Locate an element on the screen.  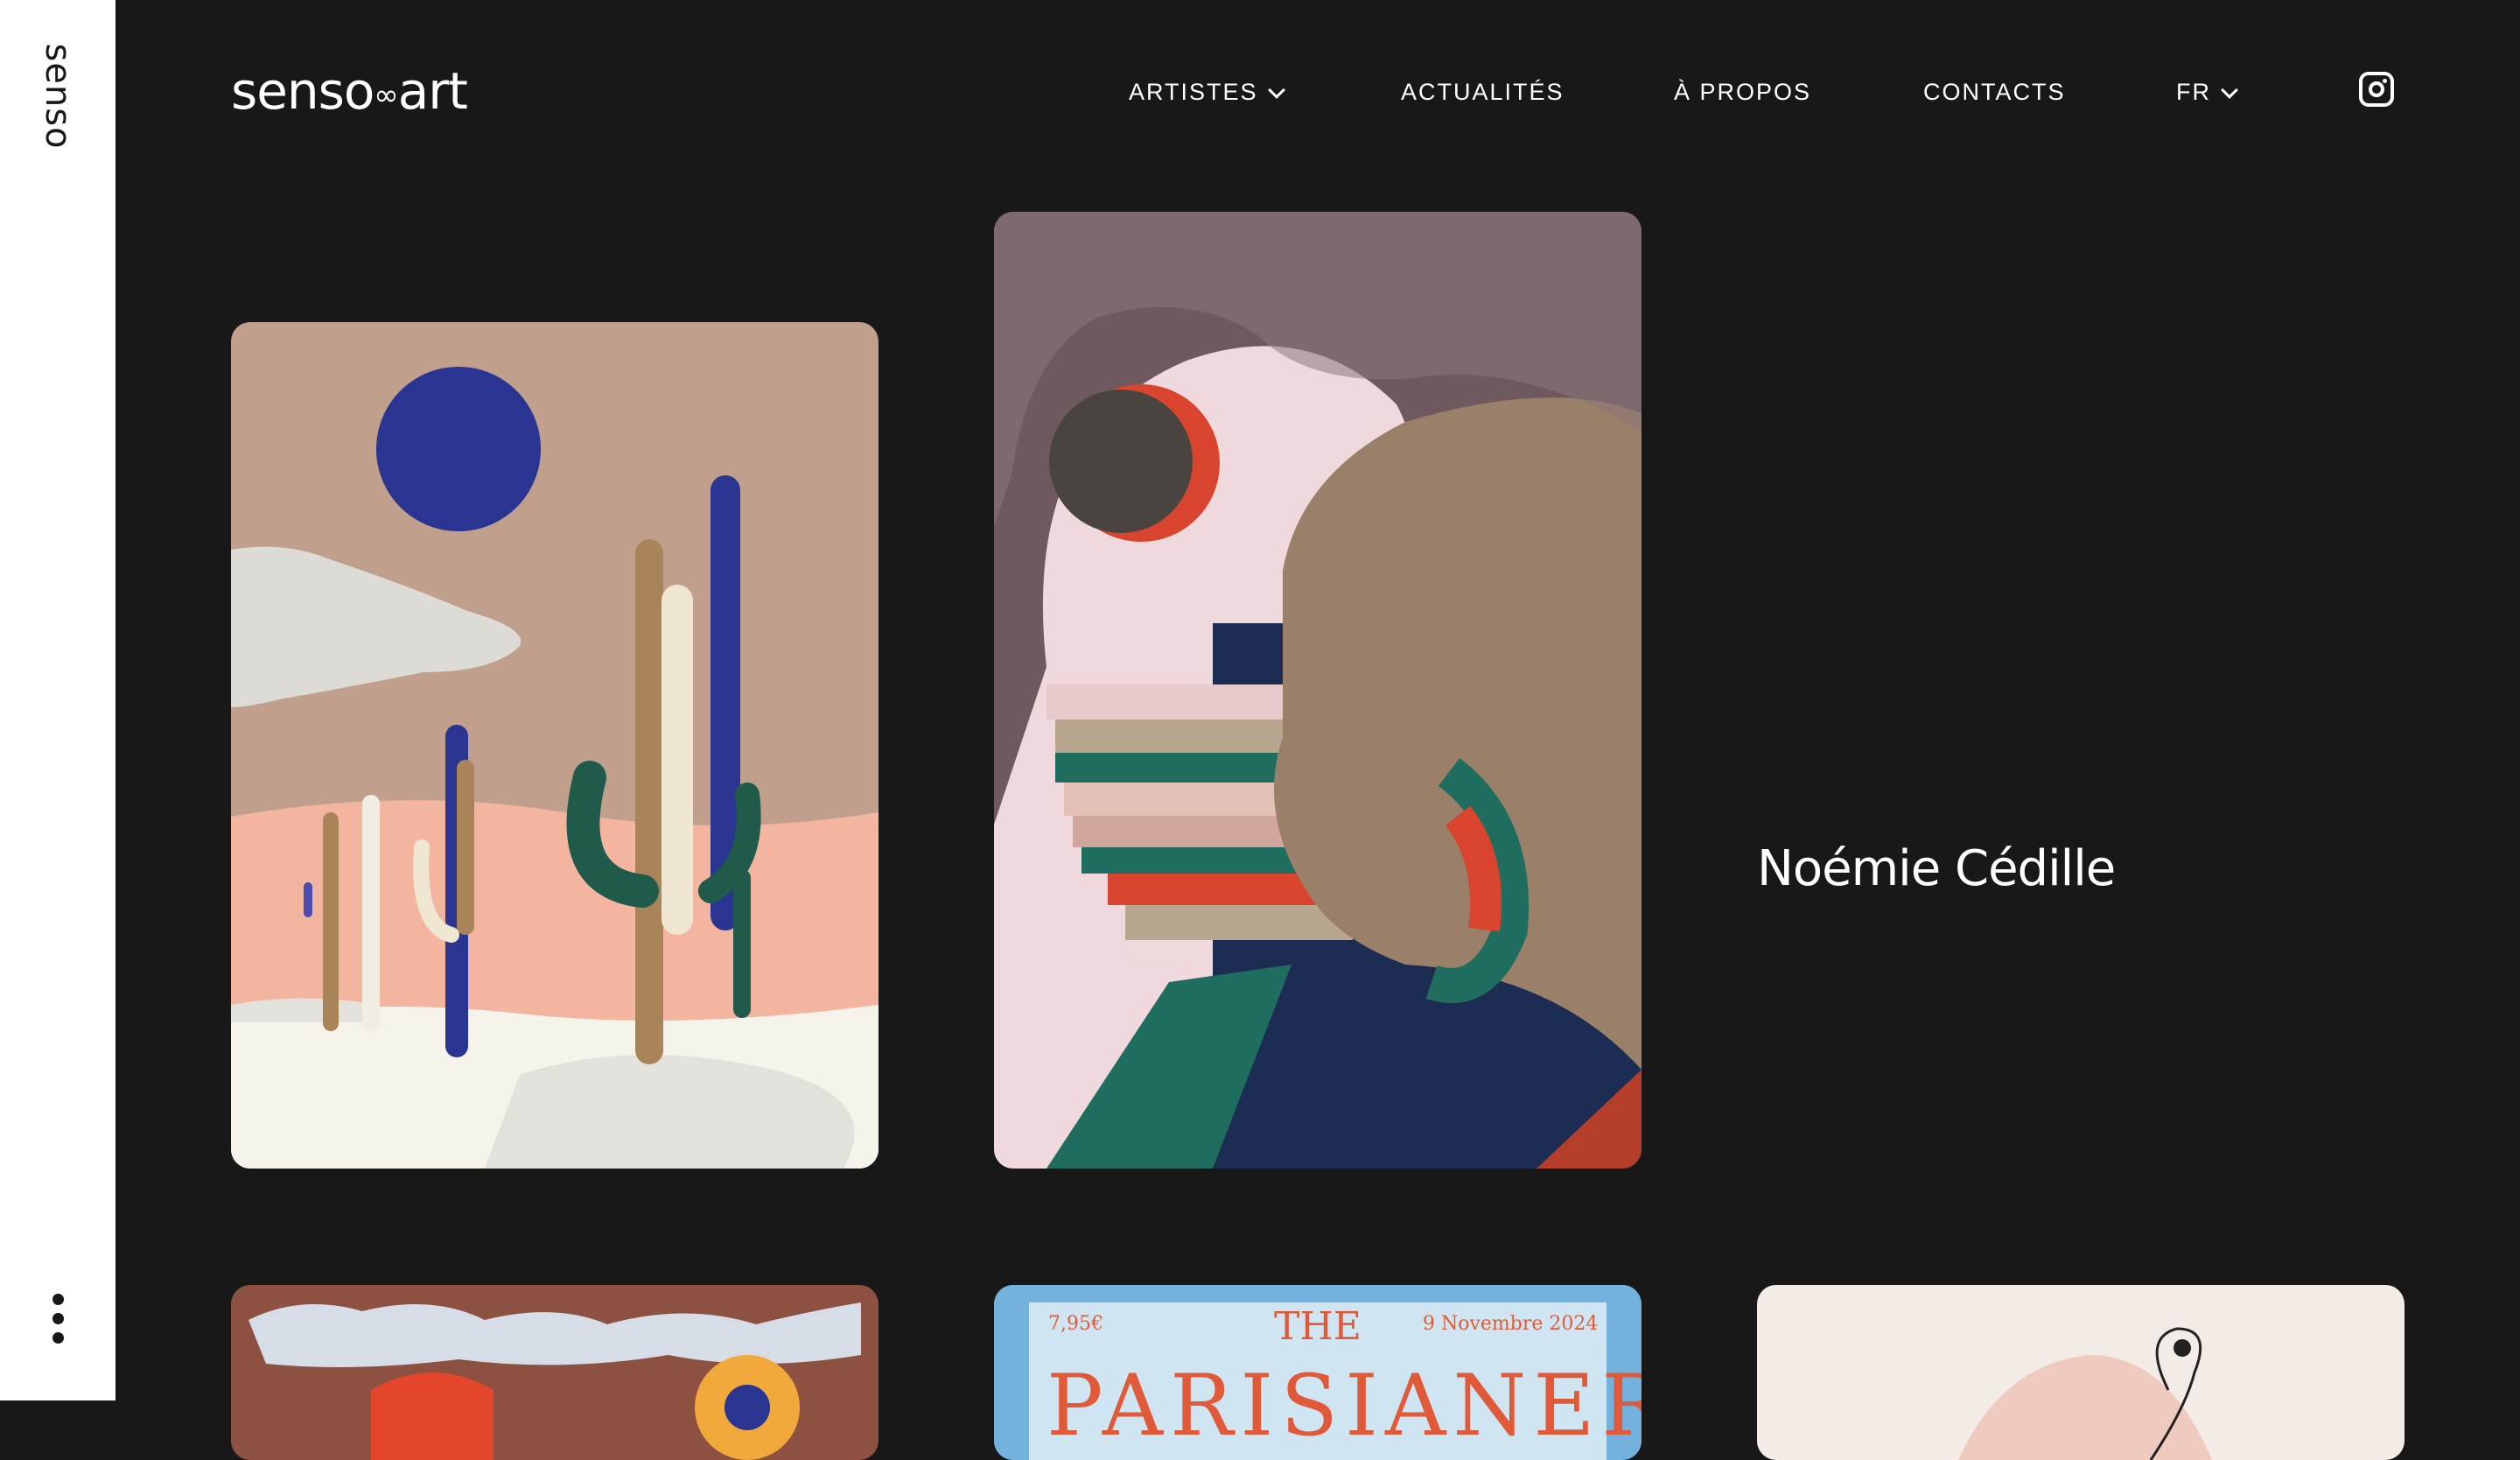
nav-artistes: ARTISTES is located at coordinates (1207, 93).